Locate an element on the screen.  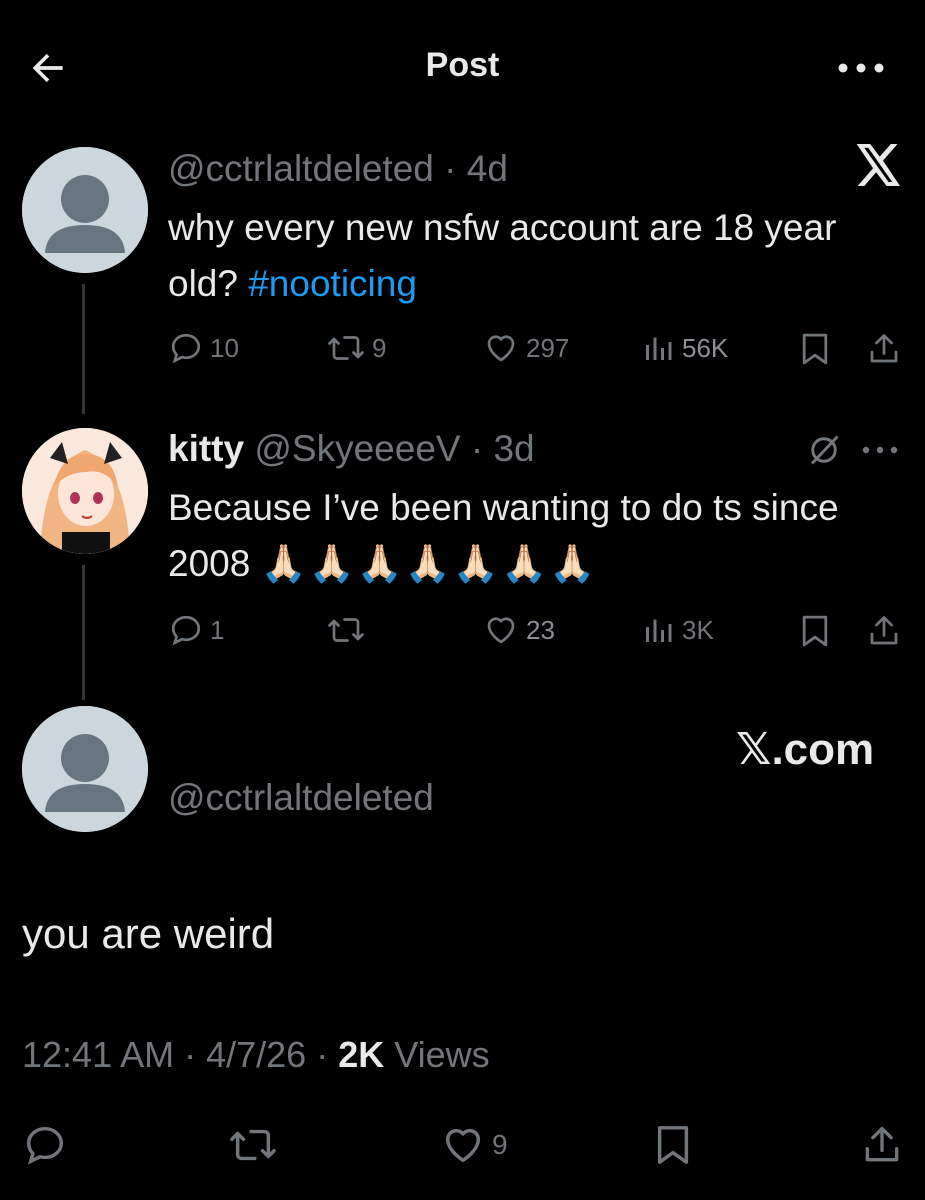
grok-icon is located at coordinates (824, 450).